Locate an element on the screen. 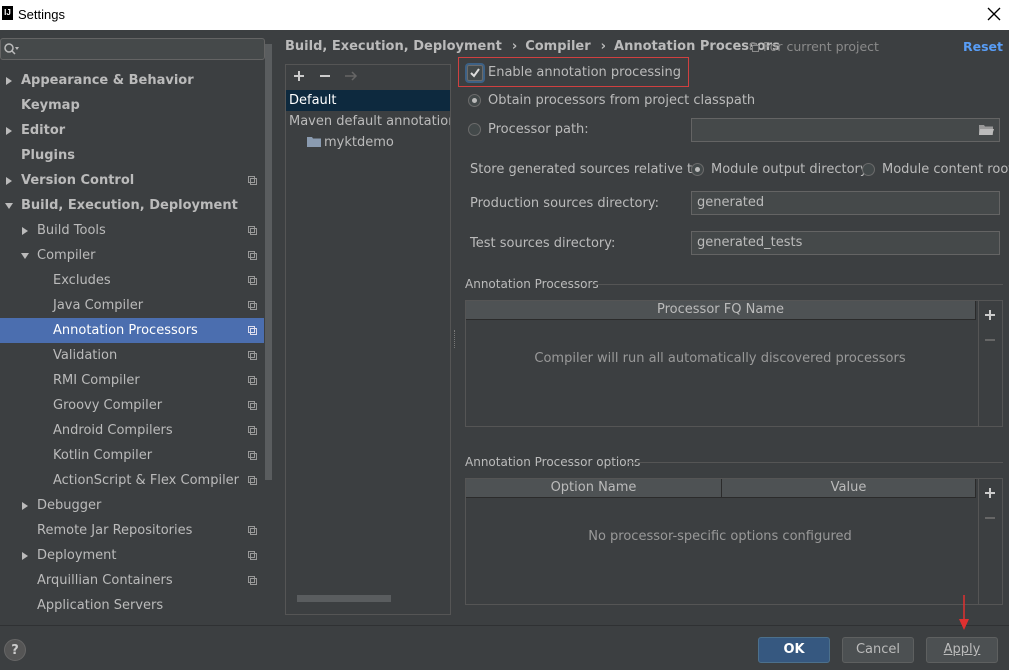  add-processor-icon is located at coordinates (990, 315).